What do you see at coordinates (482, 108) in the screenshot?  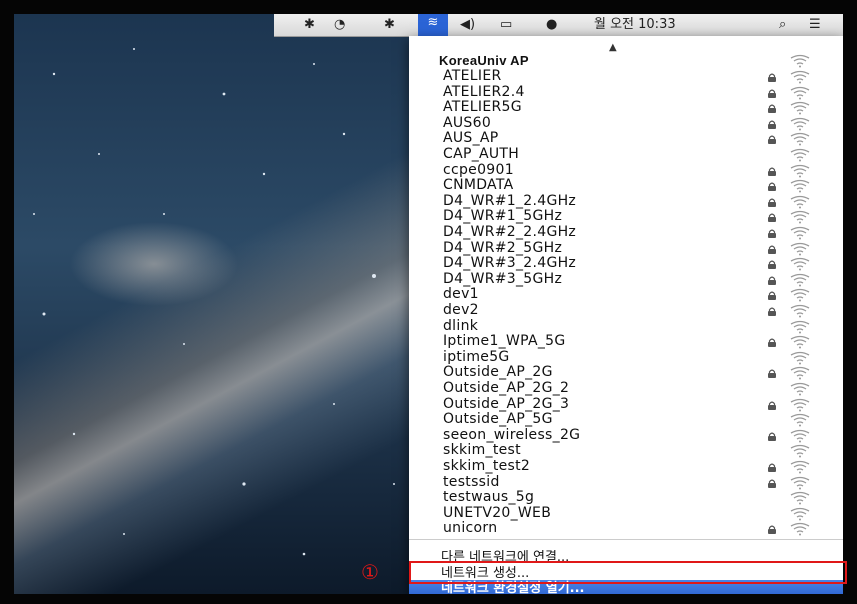 I see `network-item: ATELIER5G` at bounding box center [482, 108].